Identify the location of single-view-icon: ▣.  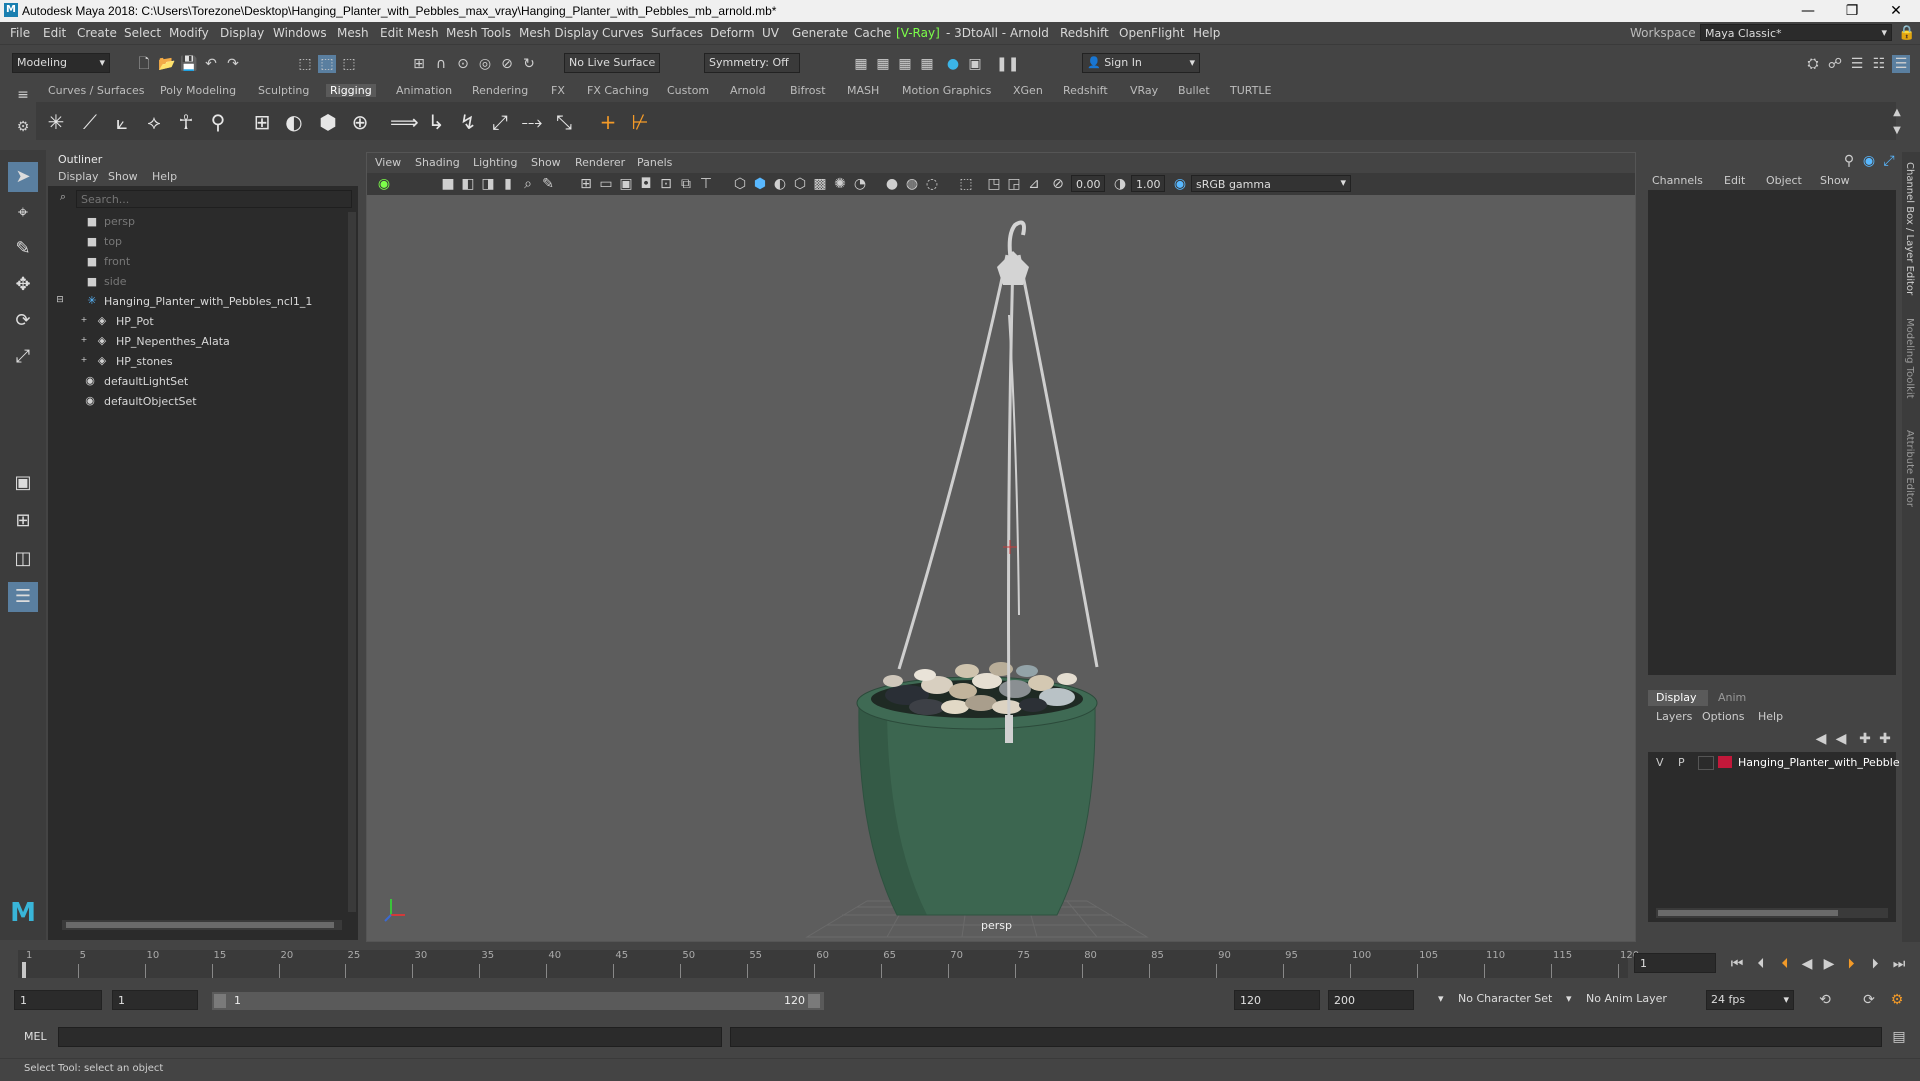
(23, 483).